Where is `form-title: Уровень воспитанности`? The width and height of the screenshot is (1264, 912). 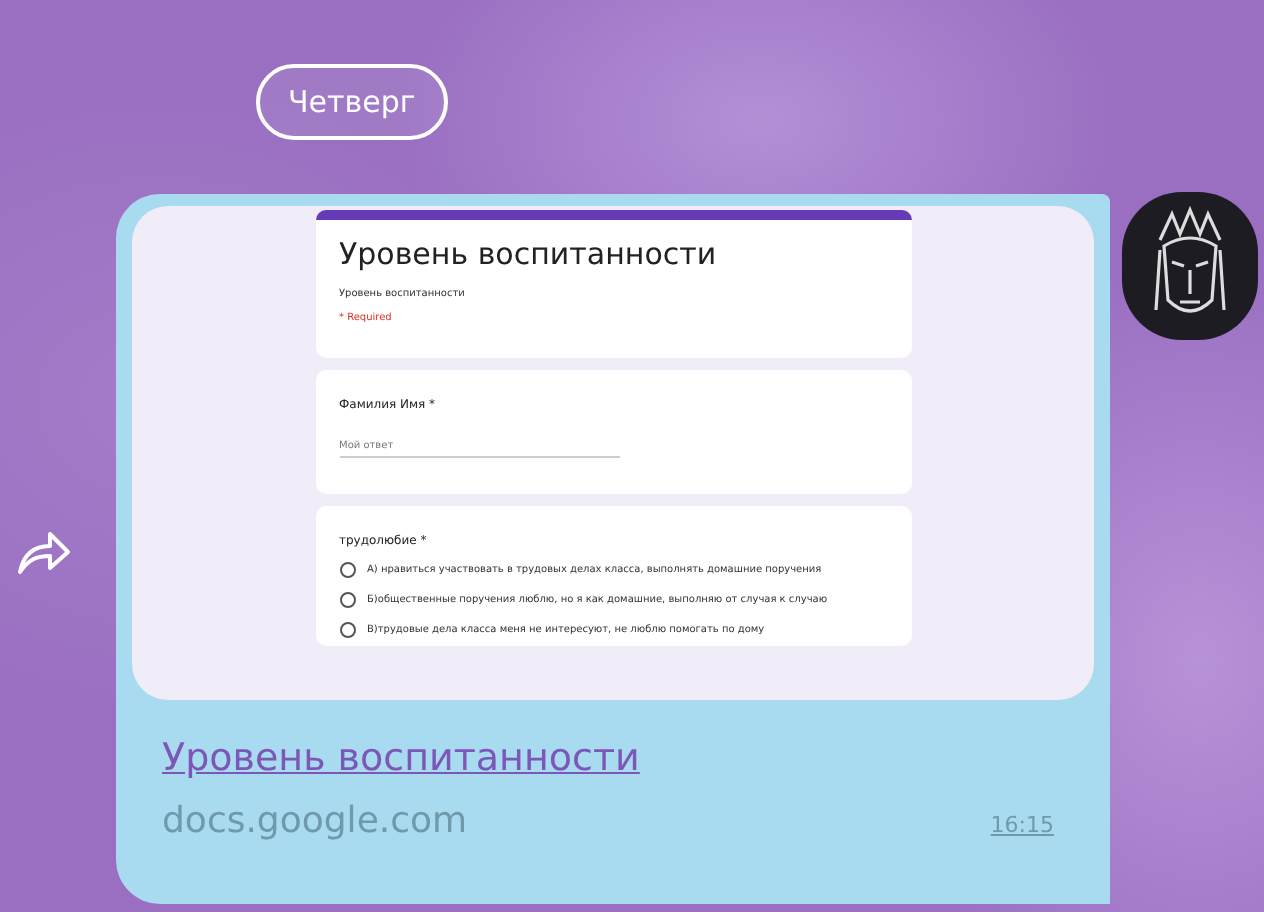 form-title: Уровень воспитанности is located at coordinates (529, 254).